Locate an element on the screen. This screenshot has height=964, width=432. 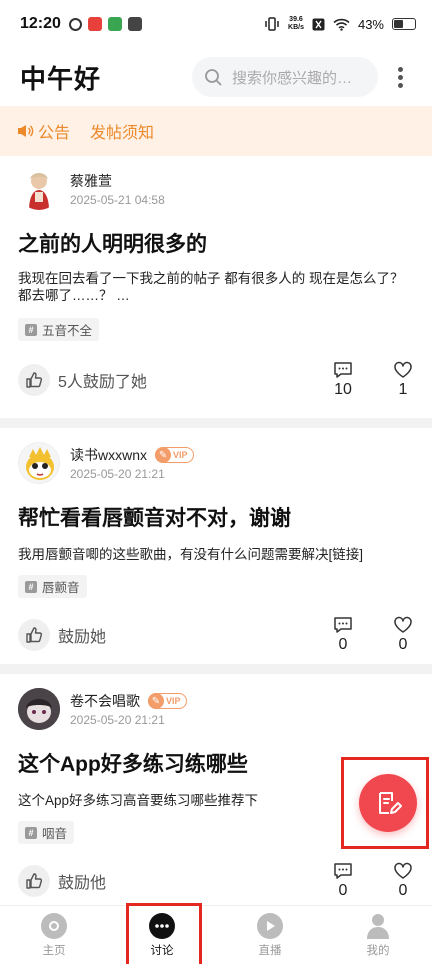
like-button: 1 is located at coordinates (403, 380).